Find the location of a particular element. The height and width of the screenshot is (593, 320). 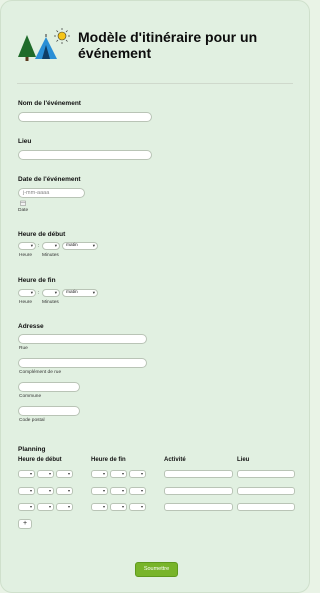

submit-button: Soumettre is located at coordinates (156, 569).